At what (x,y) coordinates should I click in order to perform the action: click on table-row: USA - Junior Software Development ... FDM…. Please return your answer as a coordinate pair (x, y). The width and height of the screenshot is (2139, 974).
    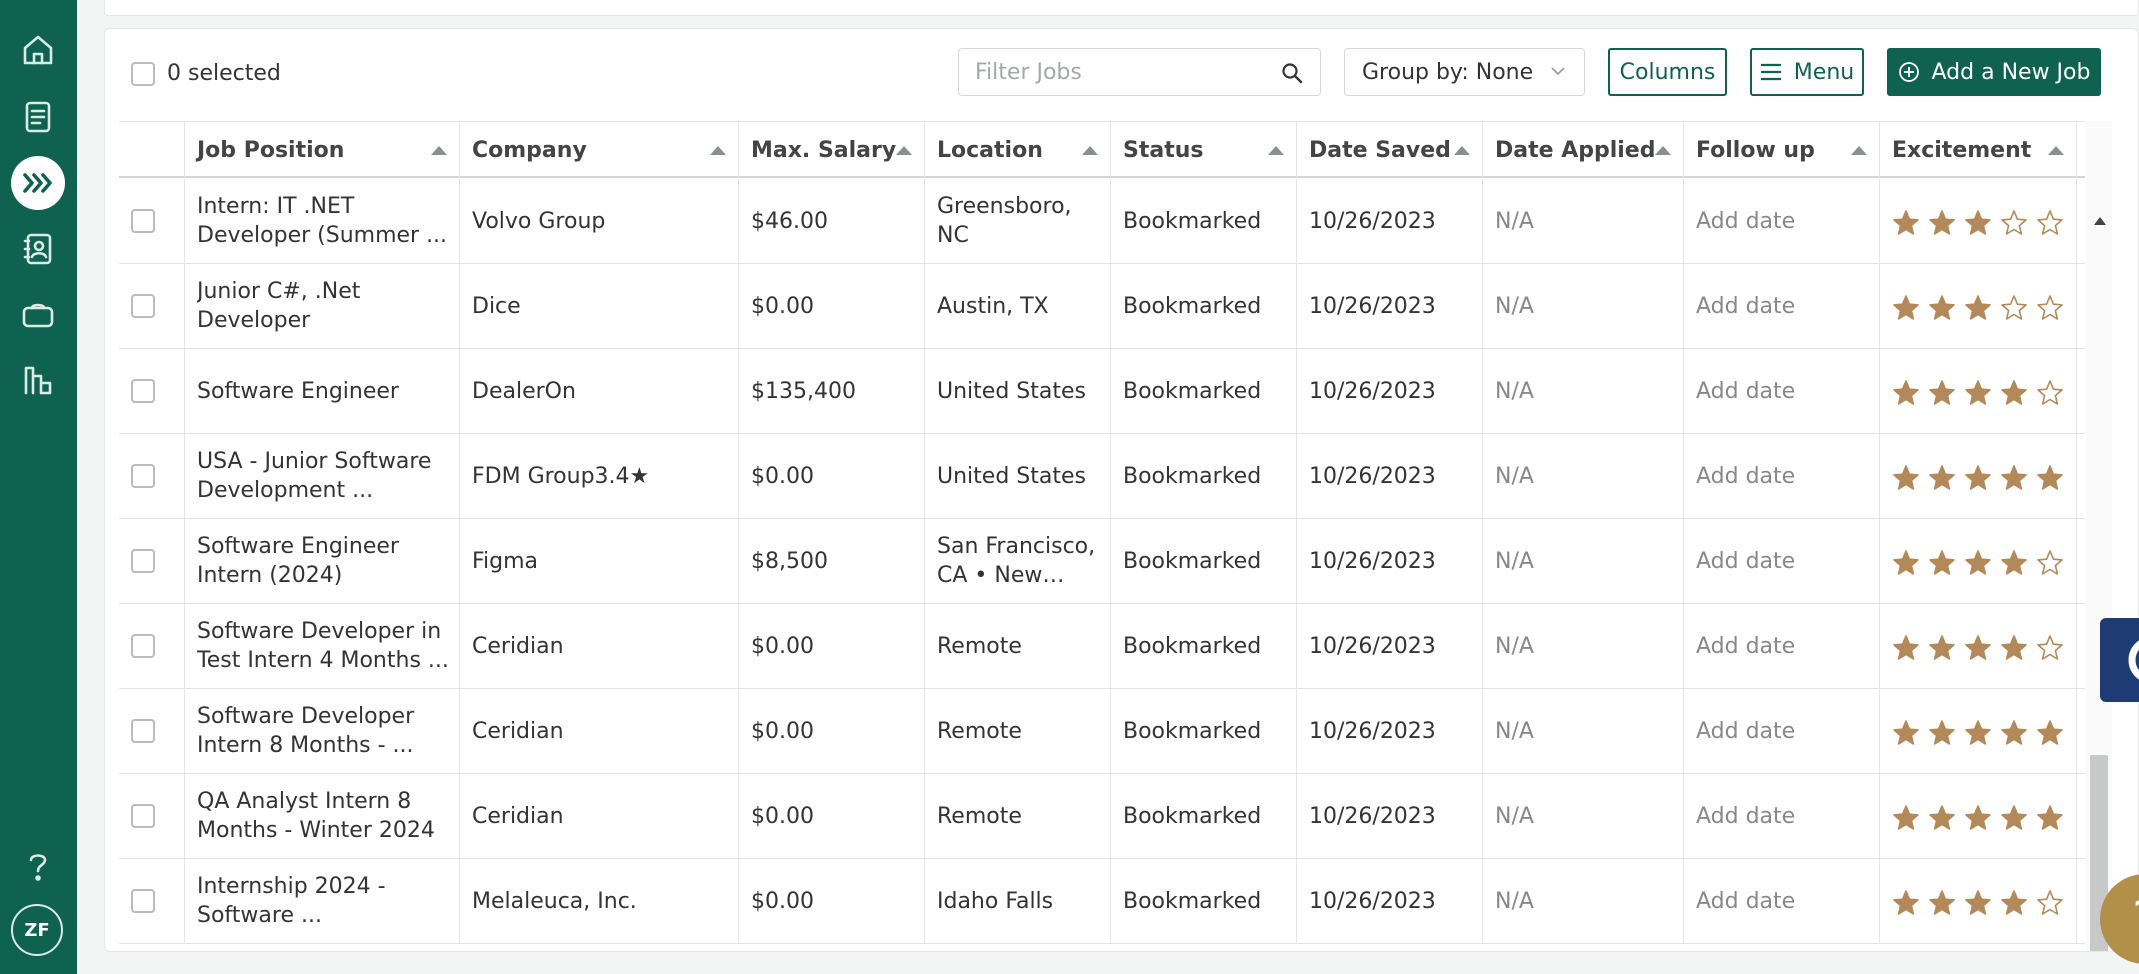
    Looking at the image, I should click on (1102, 476).